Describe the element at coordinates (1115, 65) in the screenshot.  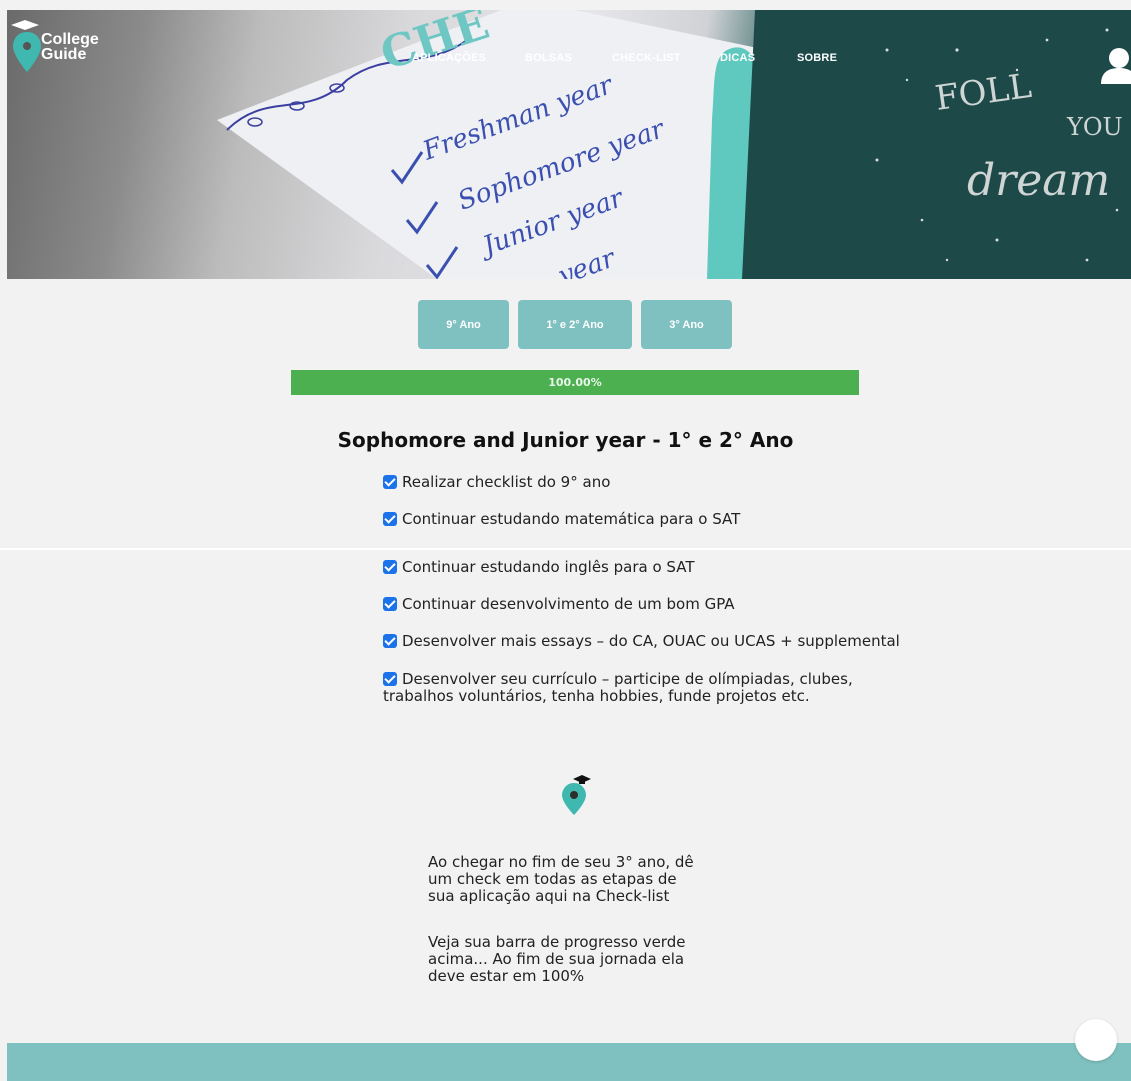
I see `user-icon` at that location.